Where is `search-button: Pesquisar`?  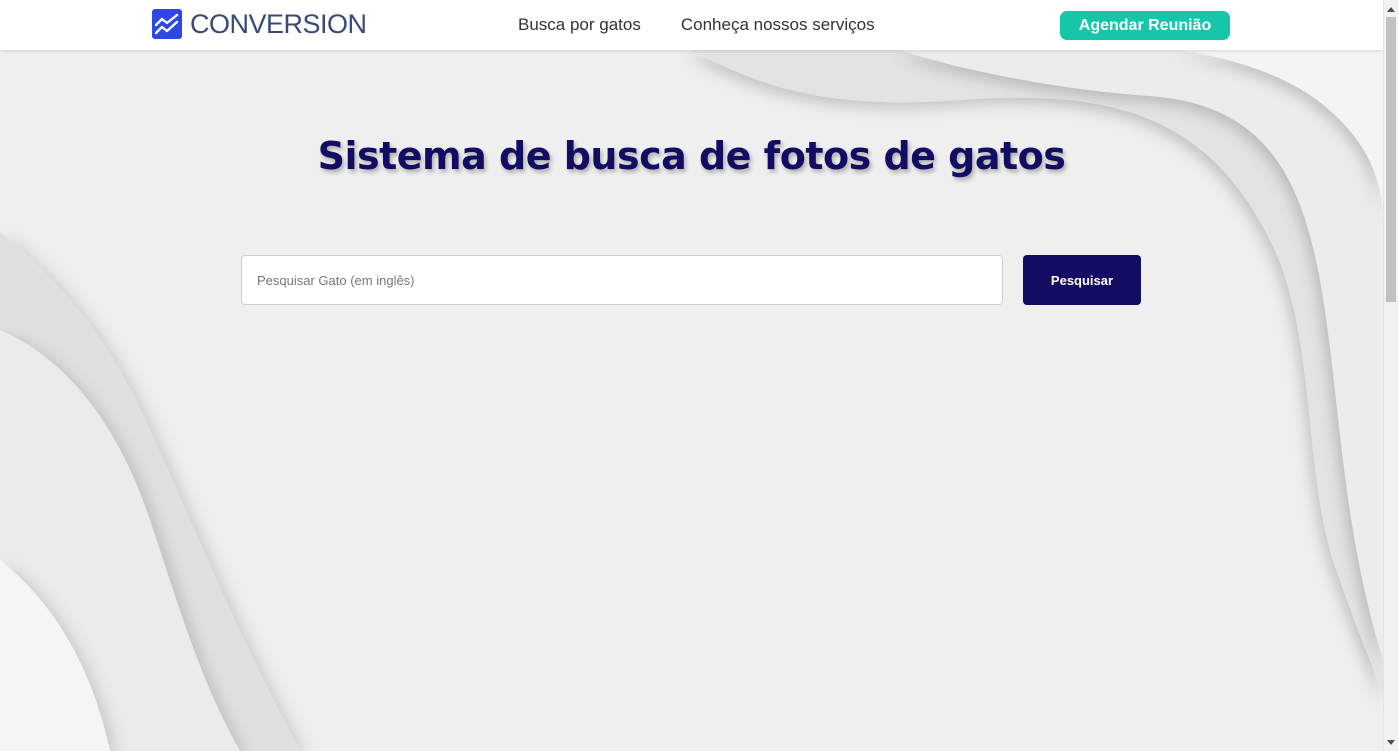
search-button: Pesquisar is located at coordinates (1082, 280).